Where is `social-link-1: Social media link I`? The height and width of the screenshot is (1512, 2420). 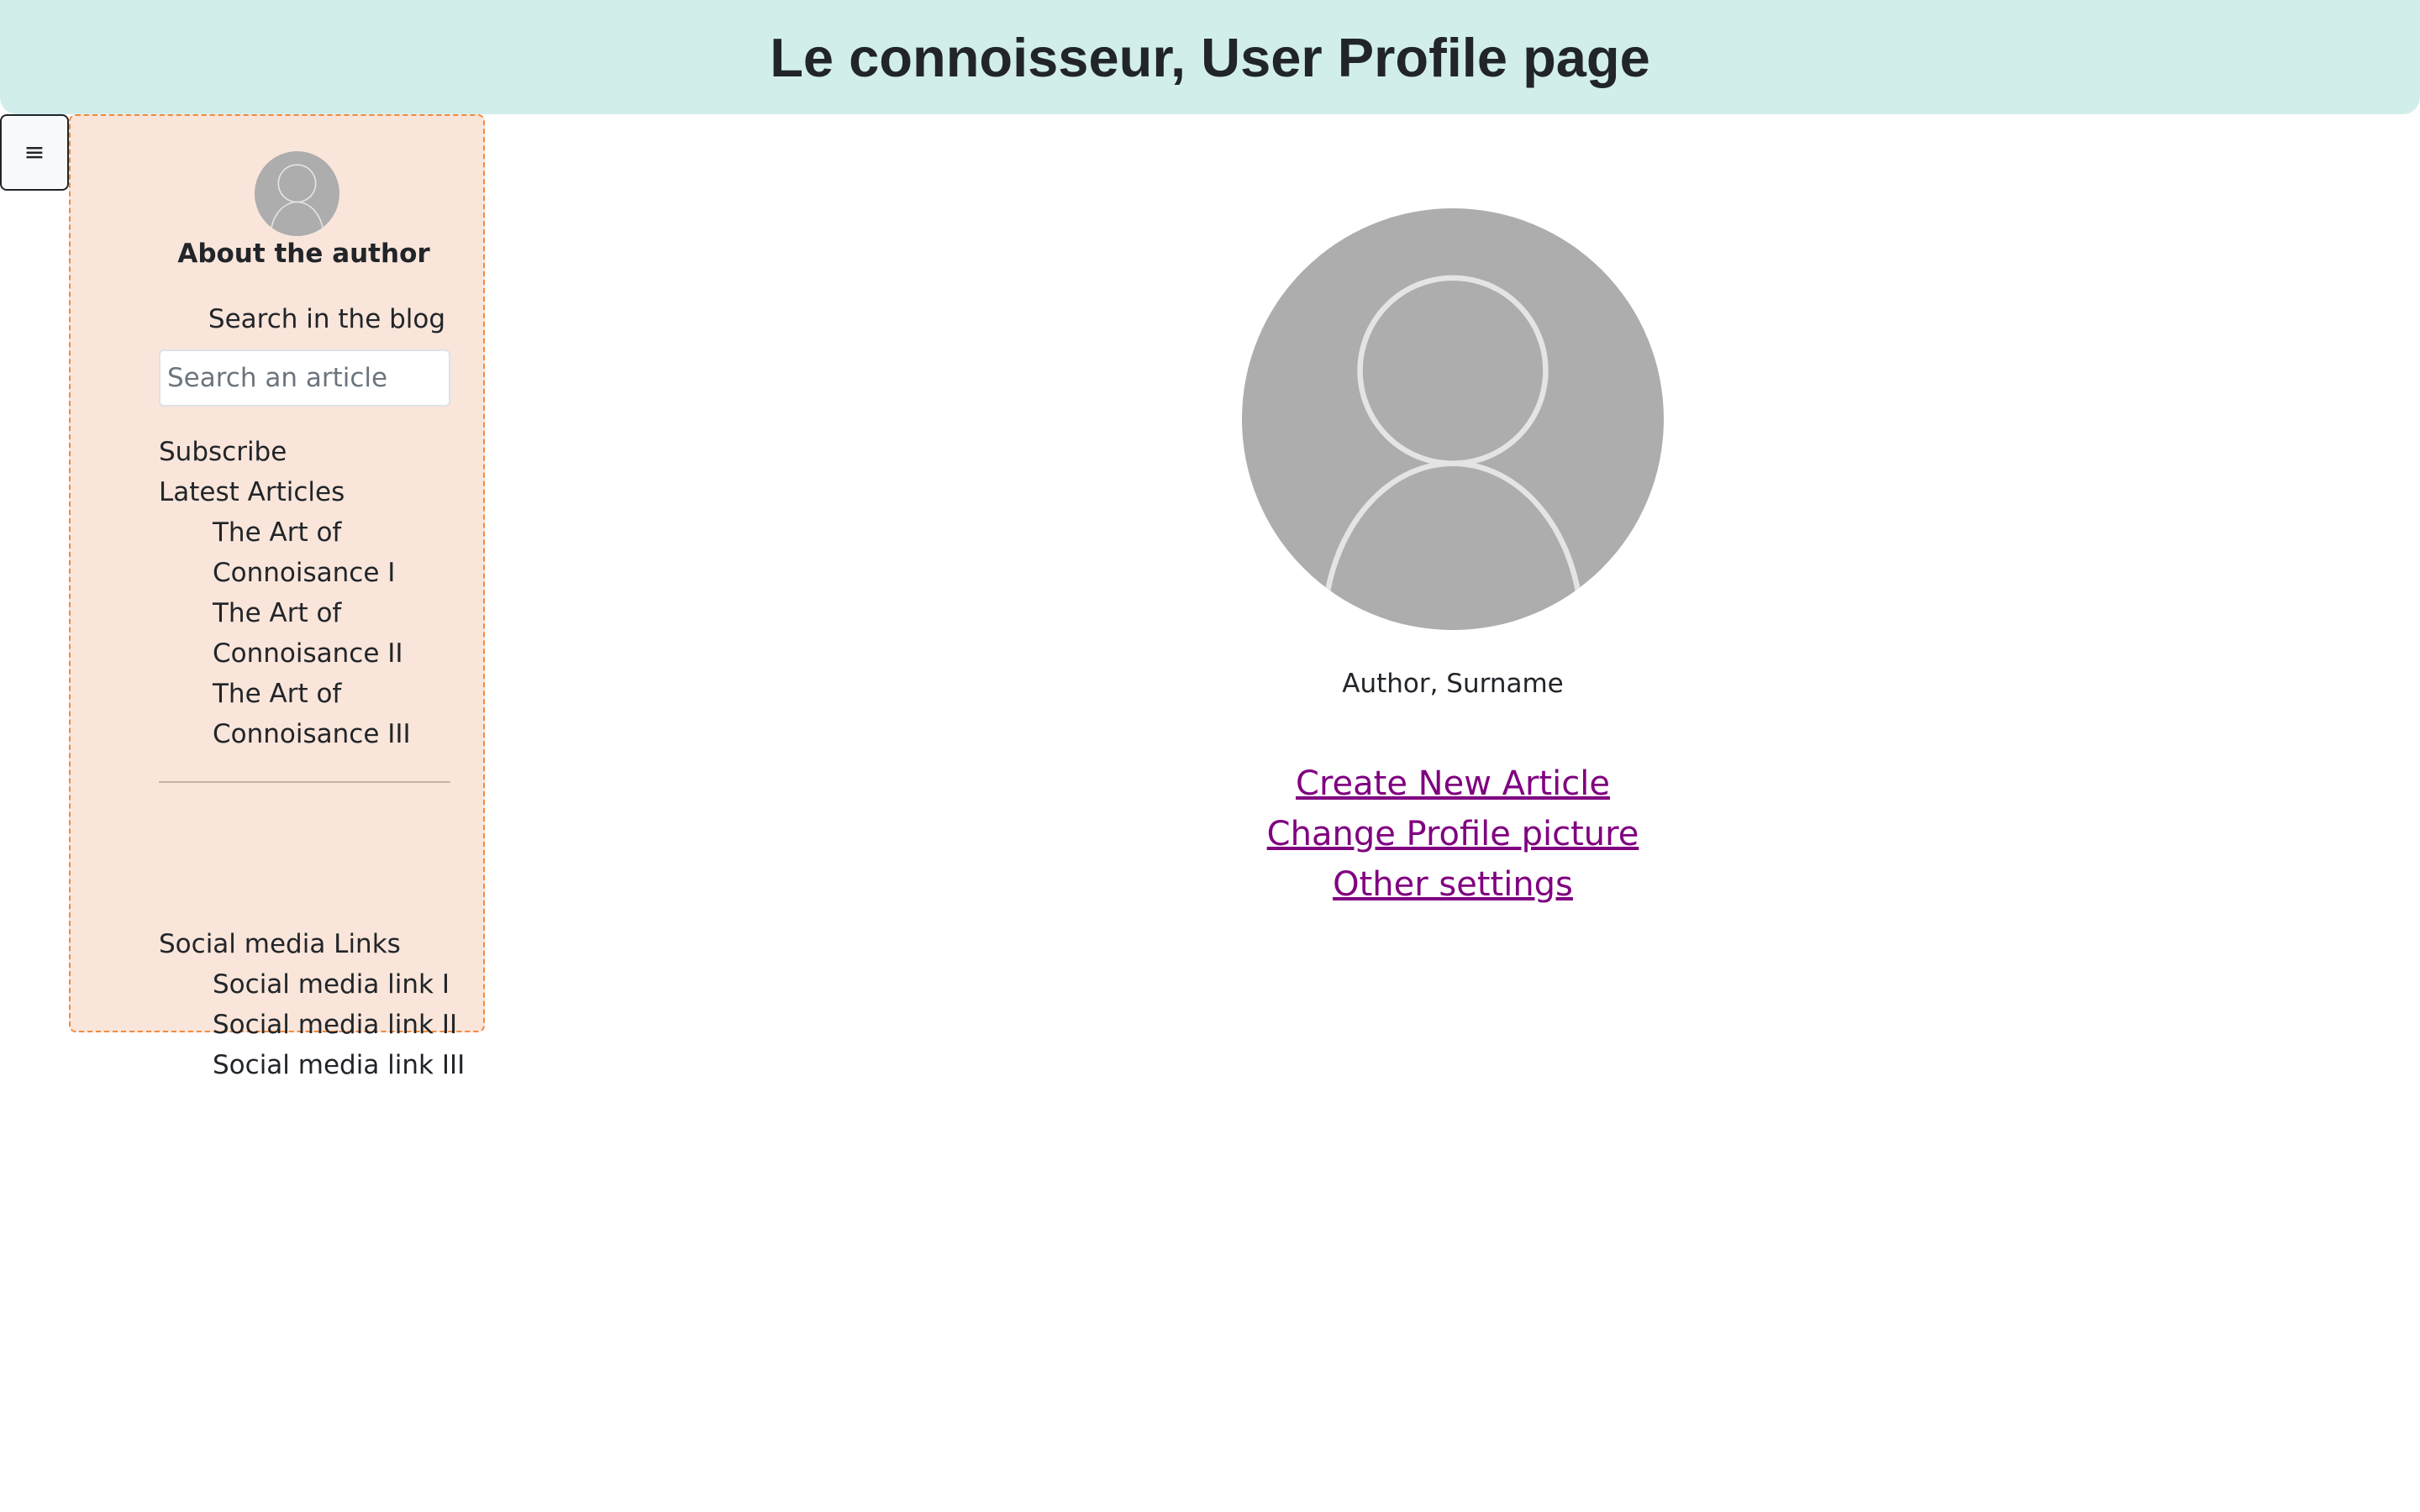 social-link-1: Social media link I is located at coordinates (331, 984).